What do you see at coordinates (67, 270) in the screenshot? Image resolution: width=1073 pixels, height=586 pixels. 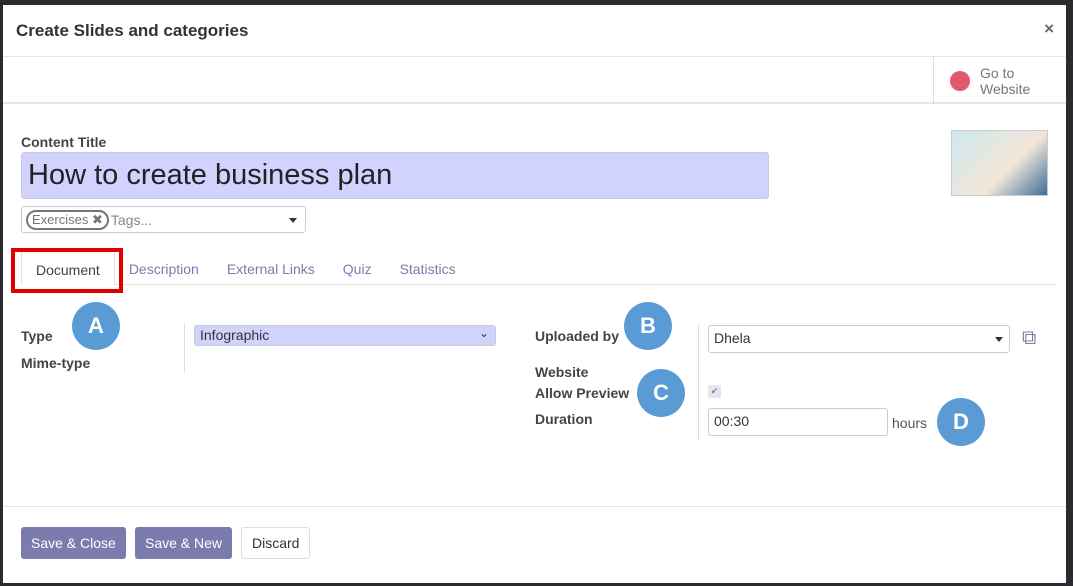 I see `highlight-box` at bounding box center [67, 270].